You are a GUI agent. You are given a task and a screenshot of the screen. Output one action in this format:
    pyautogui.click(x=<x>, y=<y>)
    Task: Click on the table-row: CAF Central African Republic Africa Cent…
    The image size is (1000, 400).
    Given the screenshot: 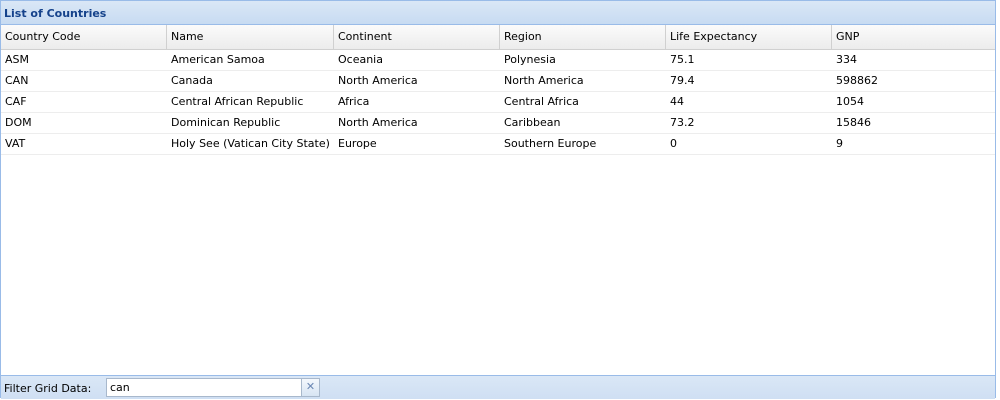 What is the action you would take?
    pyautogui.click(x=498, y=102)
    